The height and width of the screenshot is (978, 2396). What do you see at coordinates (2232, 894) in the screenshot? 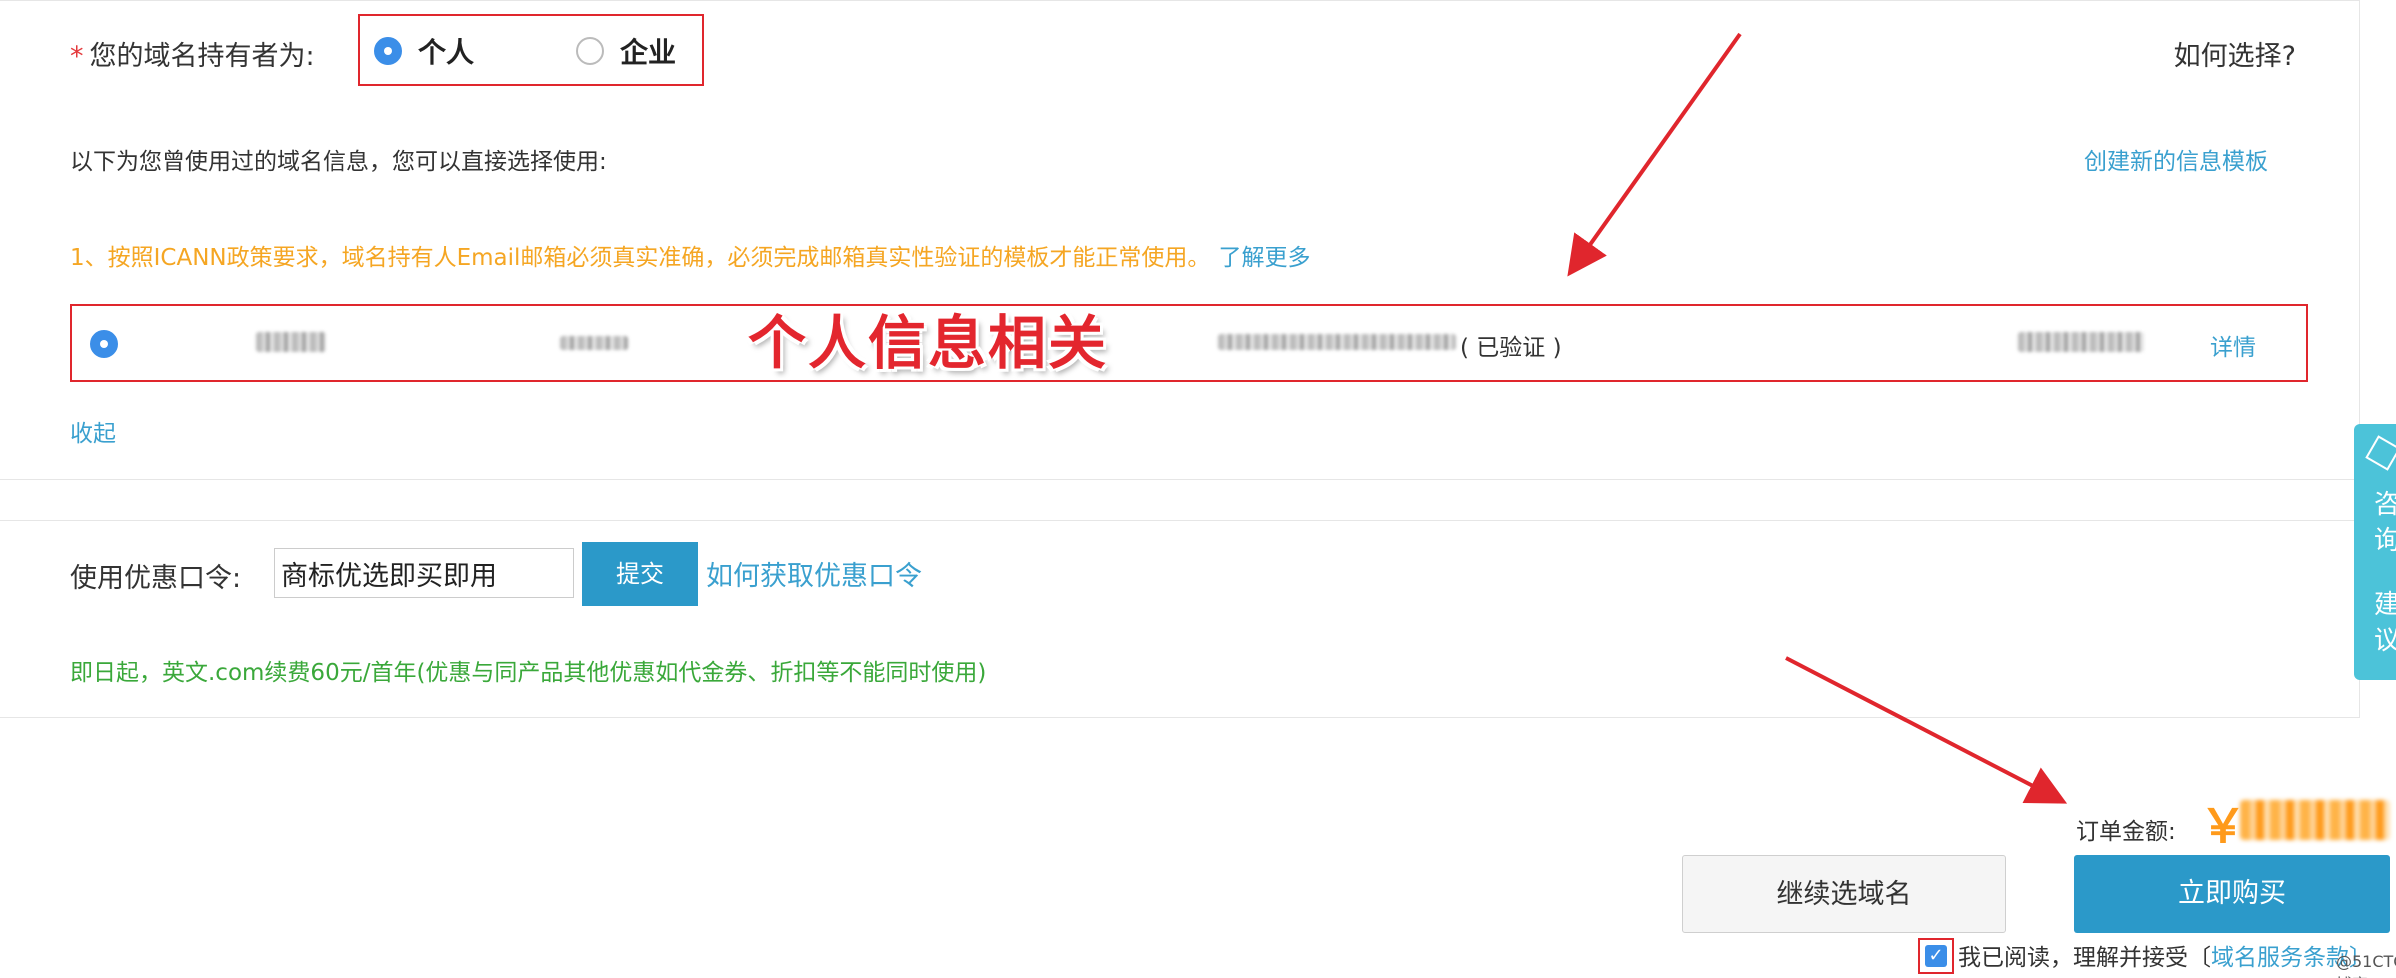
I see `buy-now-button: 立即购买` at bounding box center [2232, 894].